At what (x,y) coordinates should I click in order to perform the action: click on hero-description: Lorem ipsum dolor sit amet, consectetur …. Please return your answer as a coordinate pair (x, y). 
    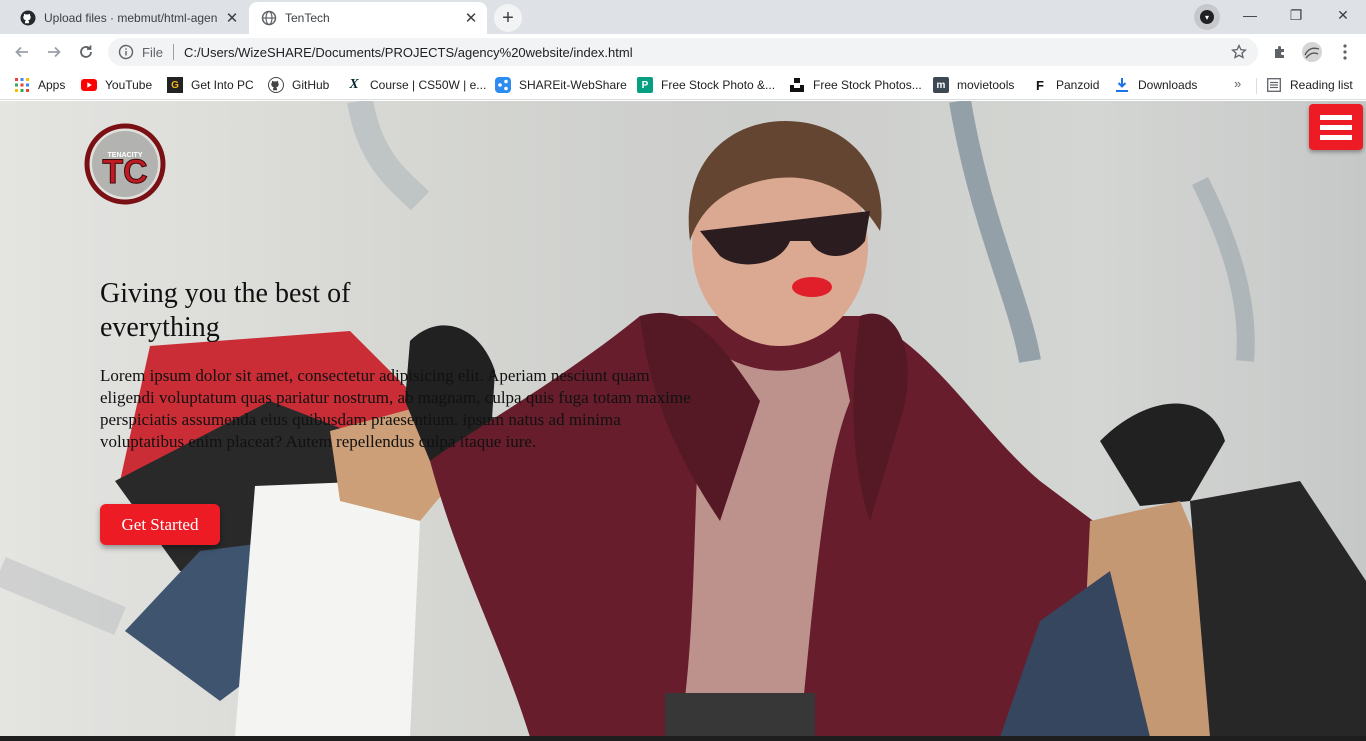
    Looking at the image, I should click on (395, 408).